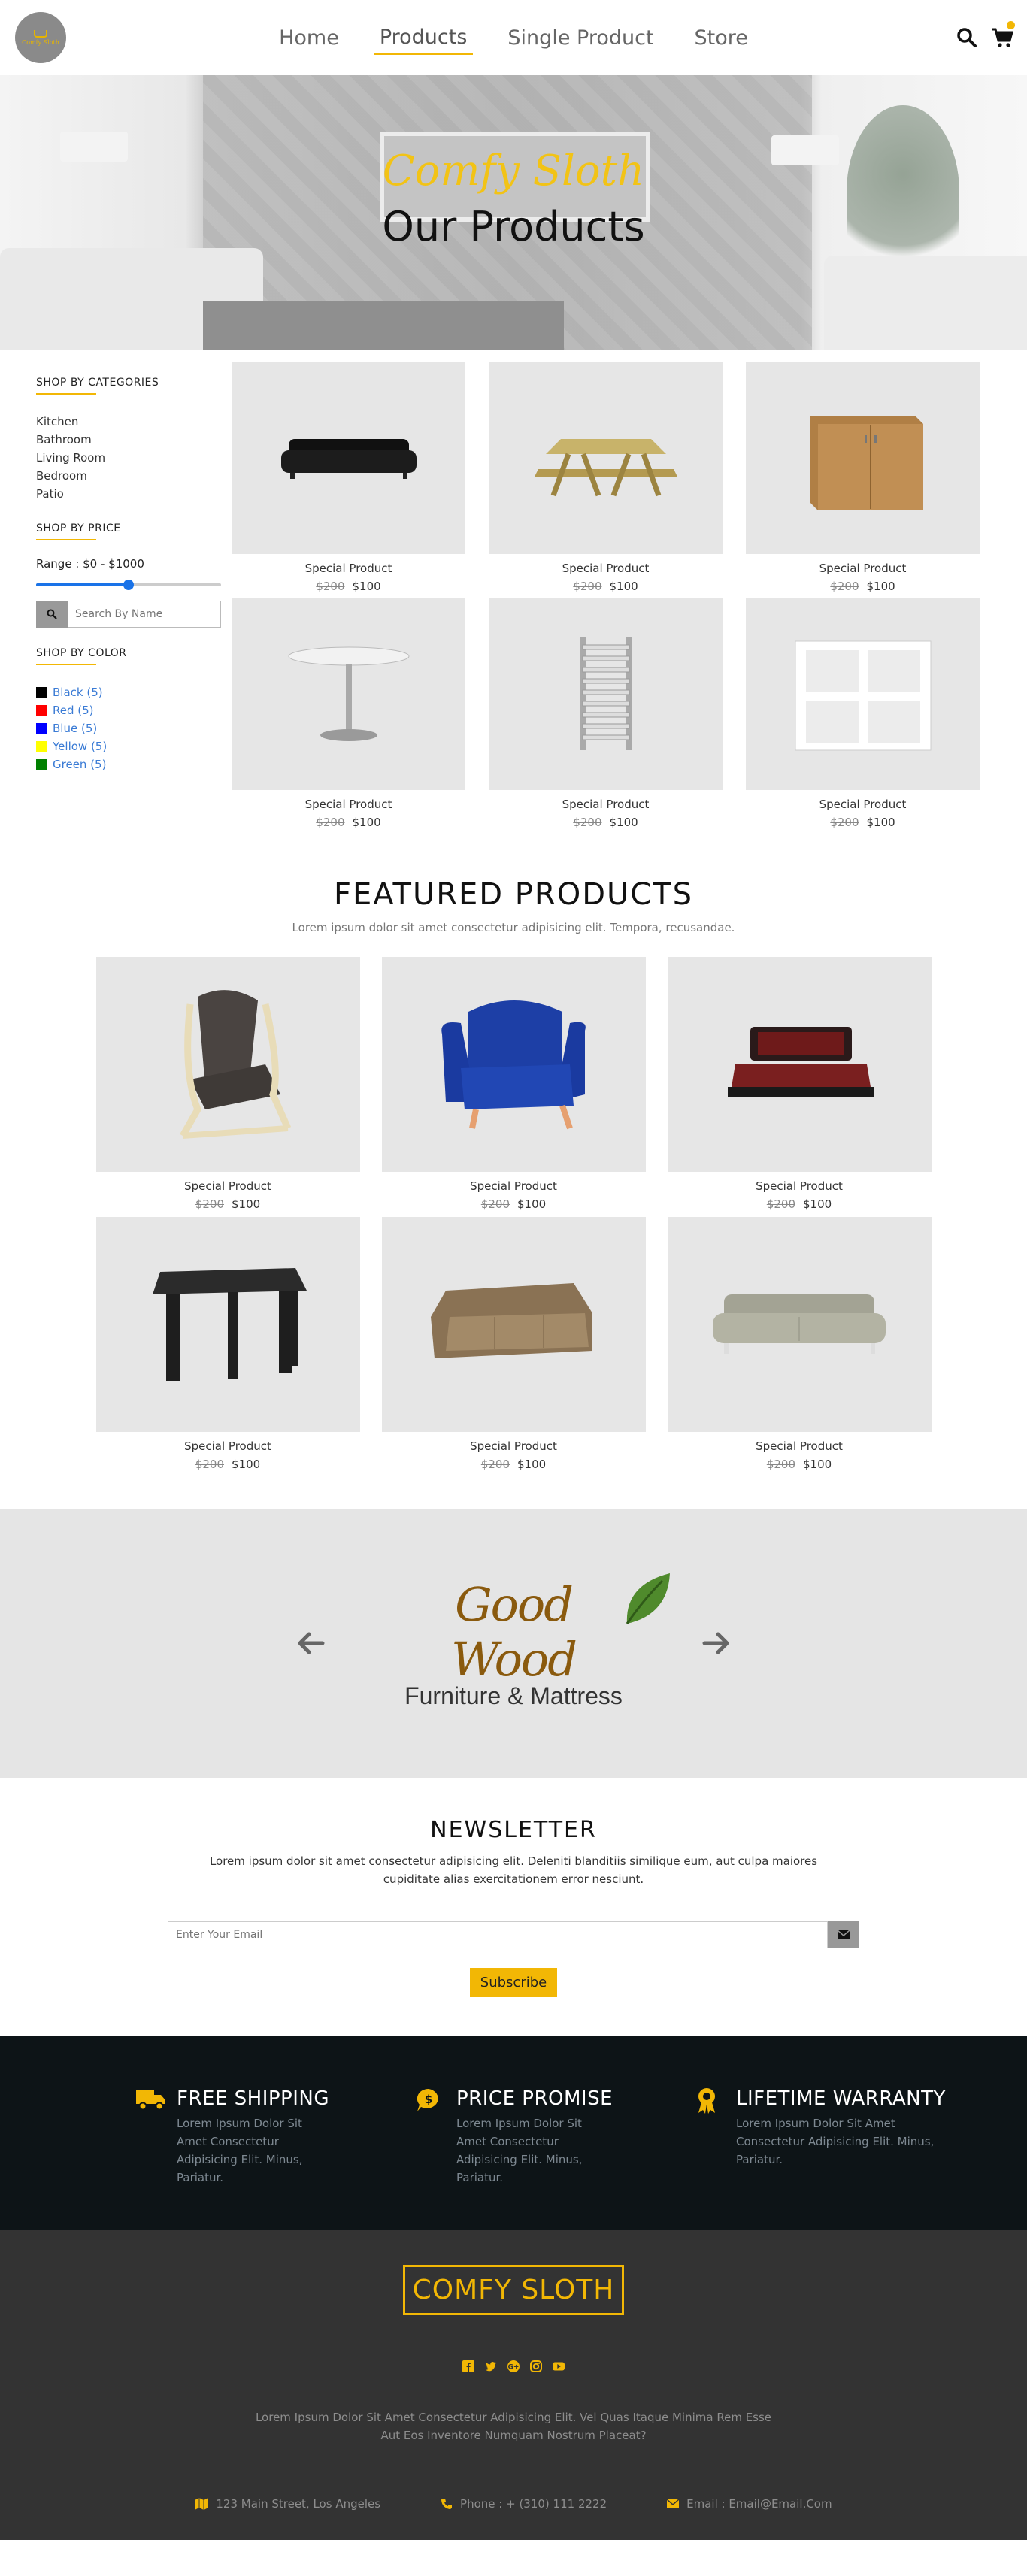 The height and width of the screenshot is (2576, 1027). What do you see at coordinates (128, 476) in the screenshot?
I see `category-item: Bedroom` at bounding box center [128, 476].